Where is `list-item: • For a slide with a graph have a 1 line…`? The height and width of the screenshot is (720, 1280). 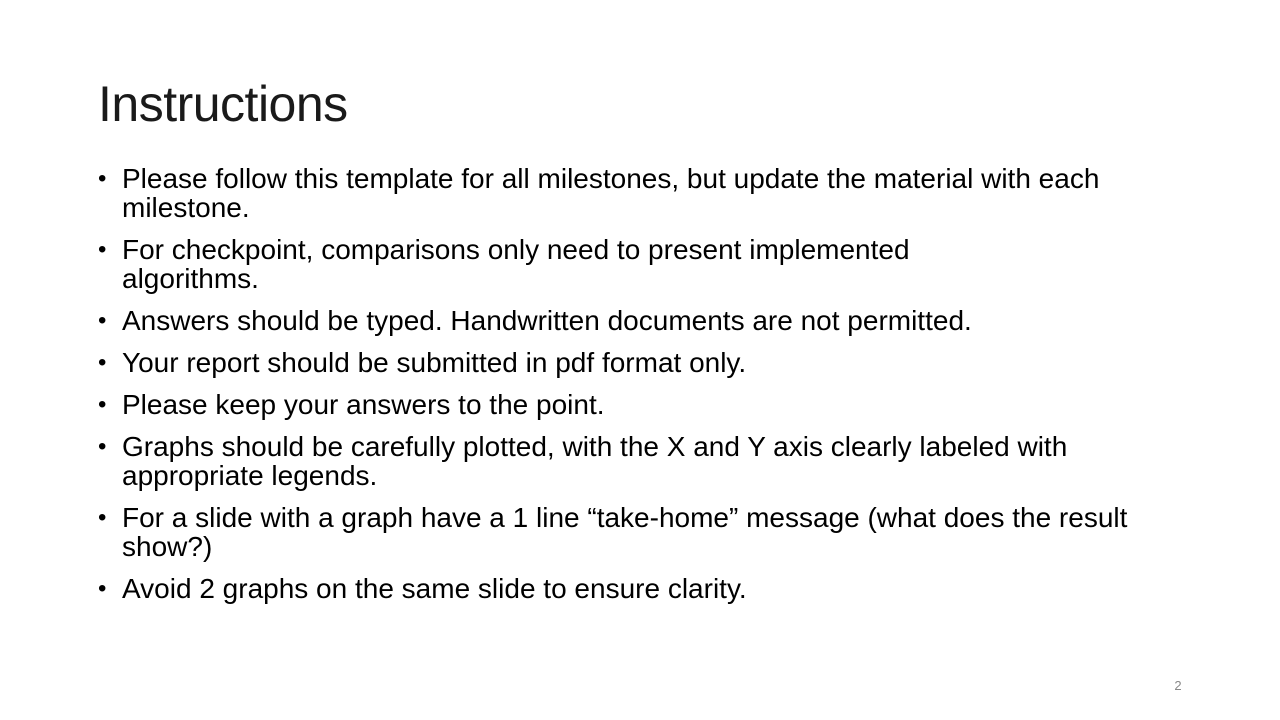 list-item: • For a slide with a graph have a 1 line… is located at coordinates (643, 532).